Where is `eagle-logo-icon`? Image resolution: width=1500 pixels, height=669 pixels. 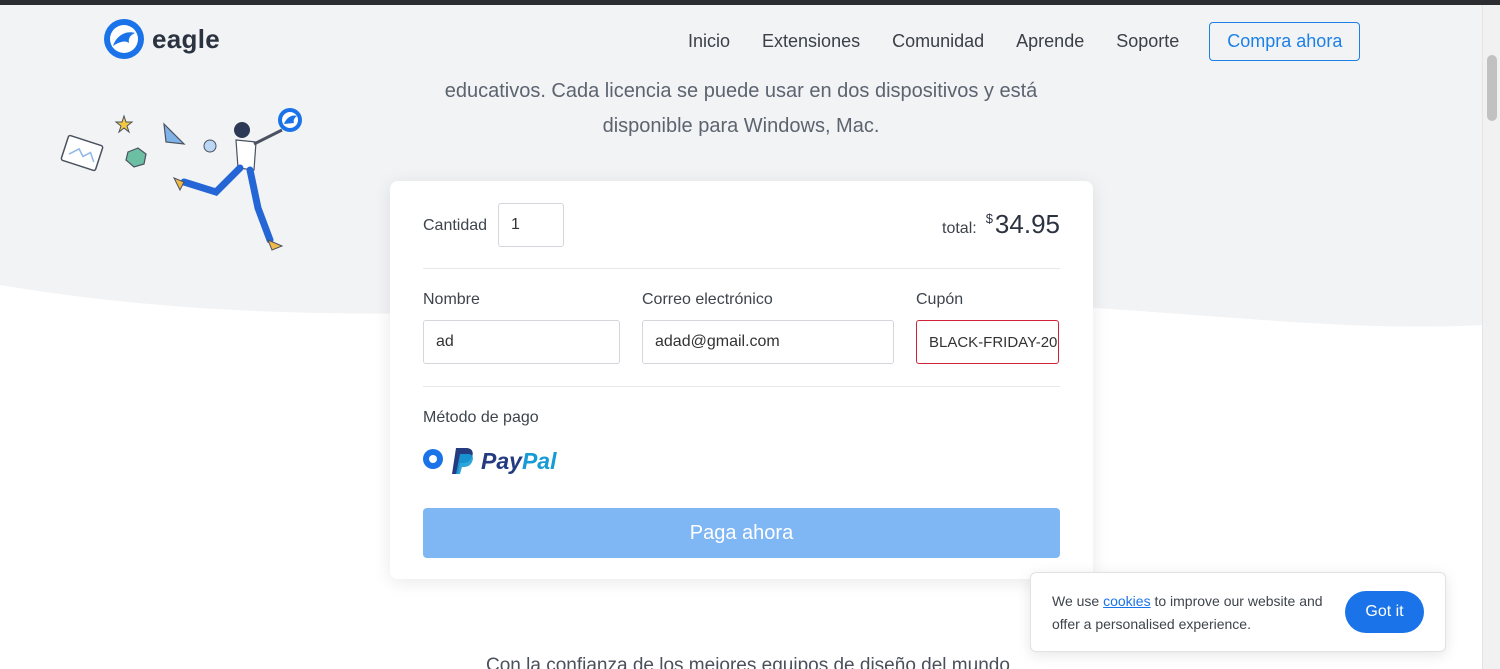 eagle-logo-icon is located at coordinates (124, 39).